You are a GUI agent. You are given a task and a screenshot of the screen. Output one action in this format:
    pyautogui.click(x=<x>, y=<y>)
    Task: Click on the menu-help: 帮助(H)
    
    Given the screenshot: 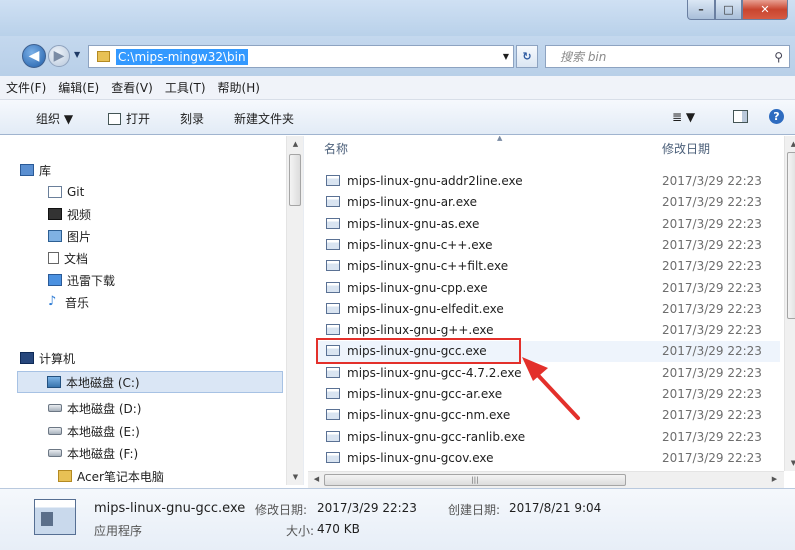 What is the action you would take?
    pyautogui.click(x=239, y=87)
    